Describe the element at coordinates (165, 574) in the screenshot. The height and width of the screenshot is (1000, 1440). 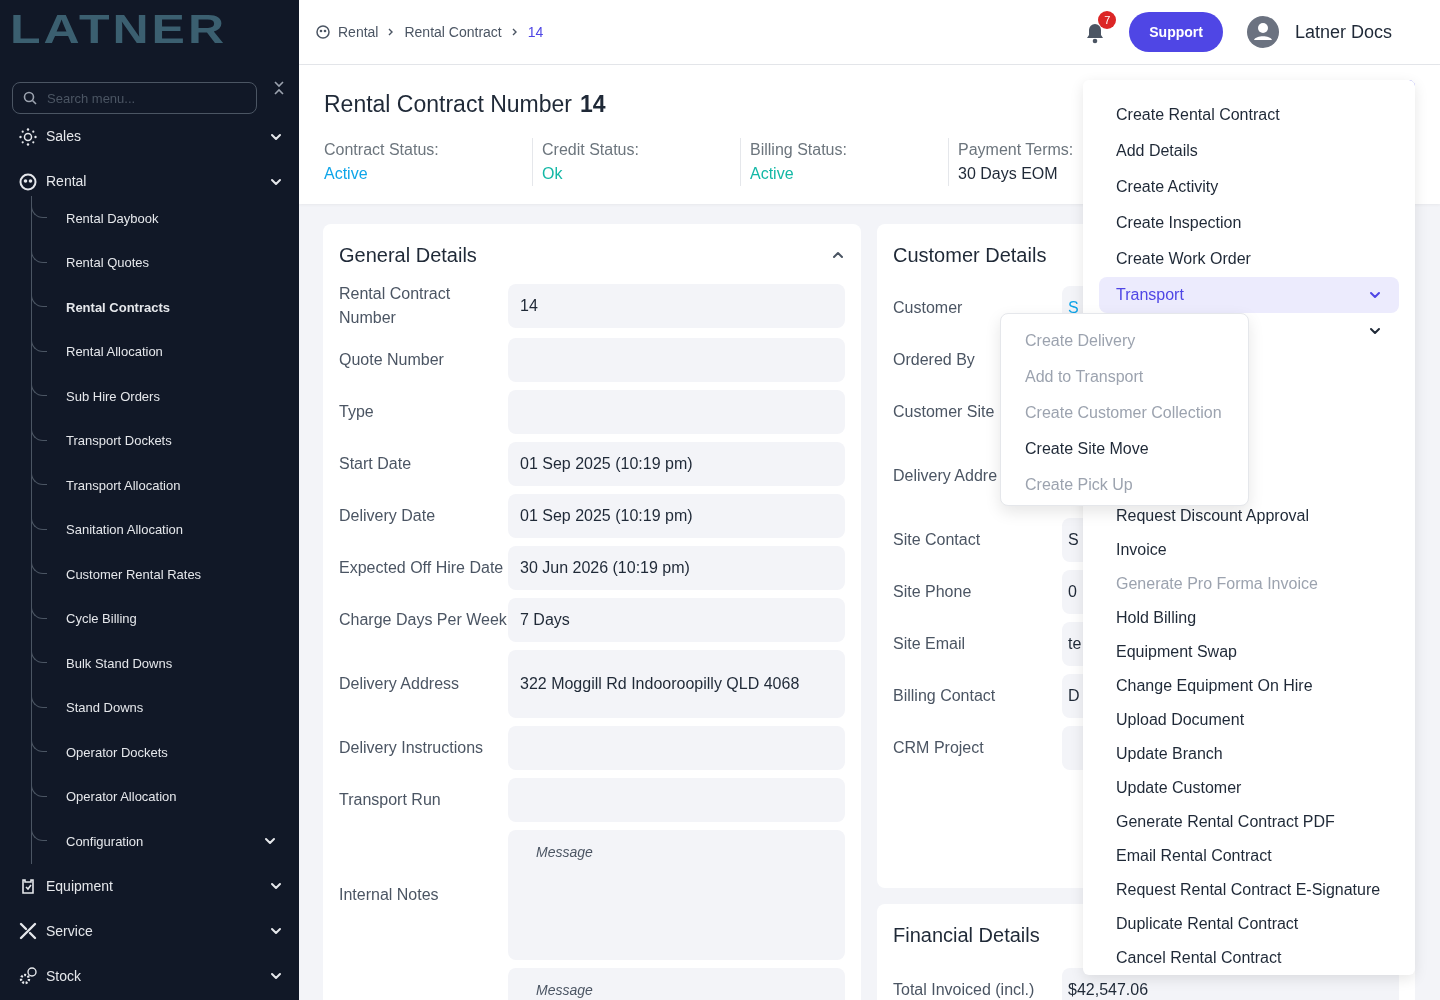
I see `sidebar-subitem: Customer Rental Rates` at that location.